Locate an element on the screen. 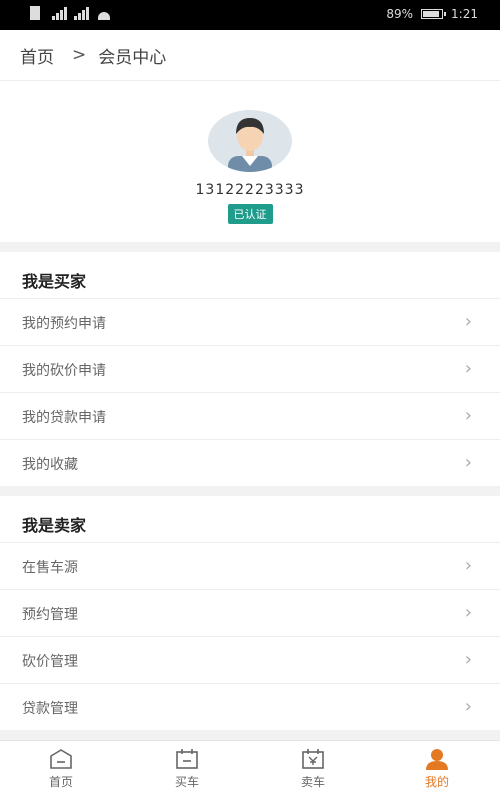  menu-item-label: 我的砍价申请 is located at coordinates (64, 371).